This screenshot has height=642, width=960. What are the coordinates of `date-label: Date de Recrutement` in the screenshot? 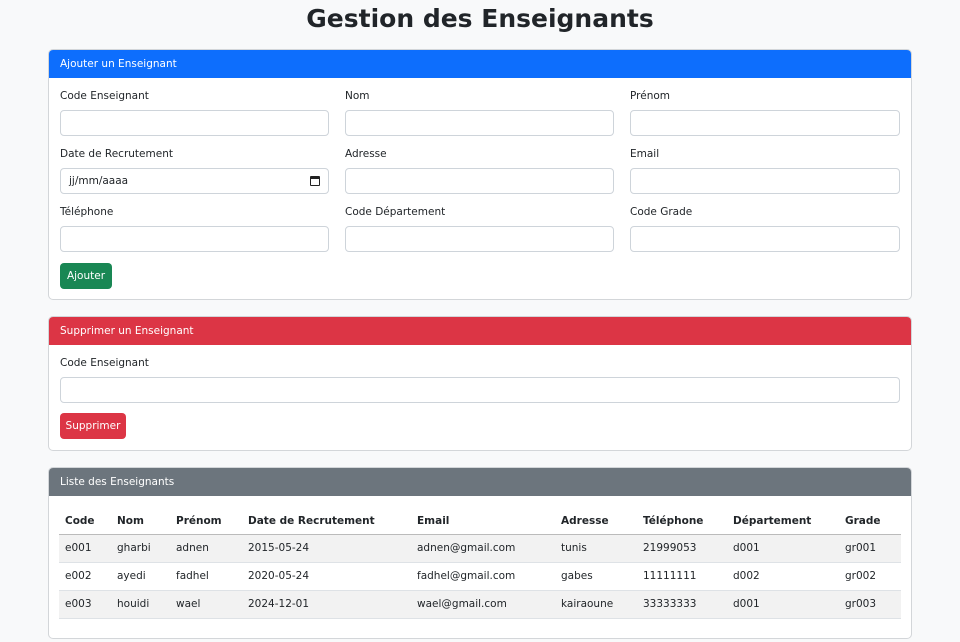 It's located at (116, 154).